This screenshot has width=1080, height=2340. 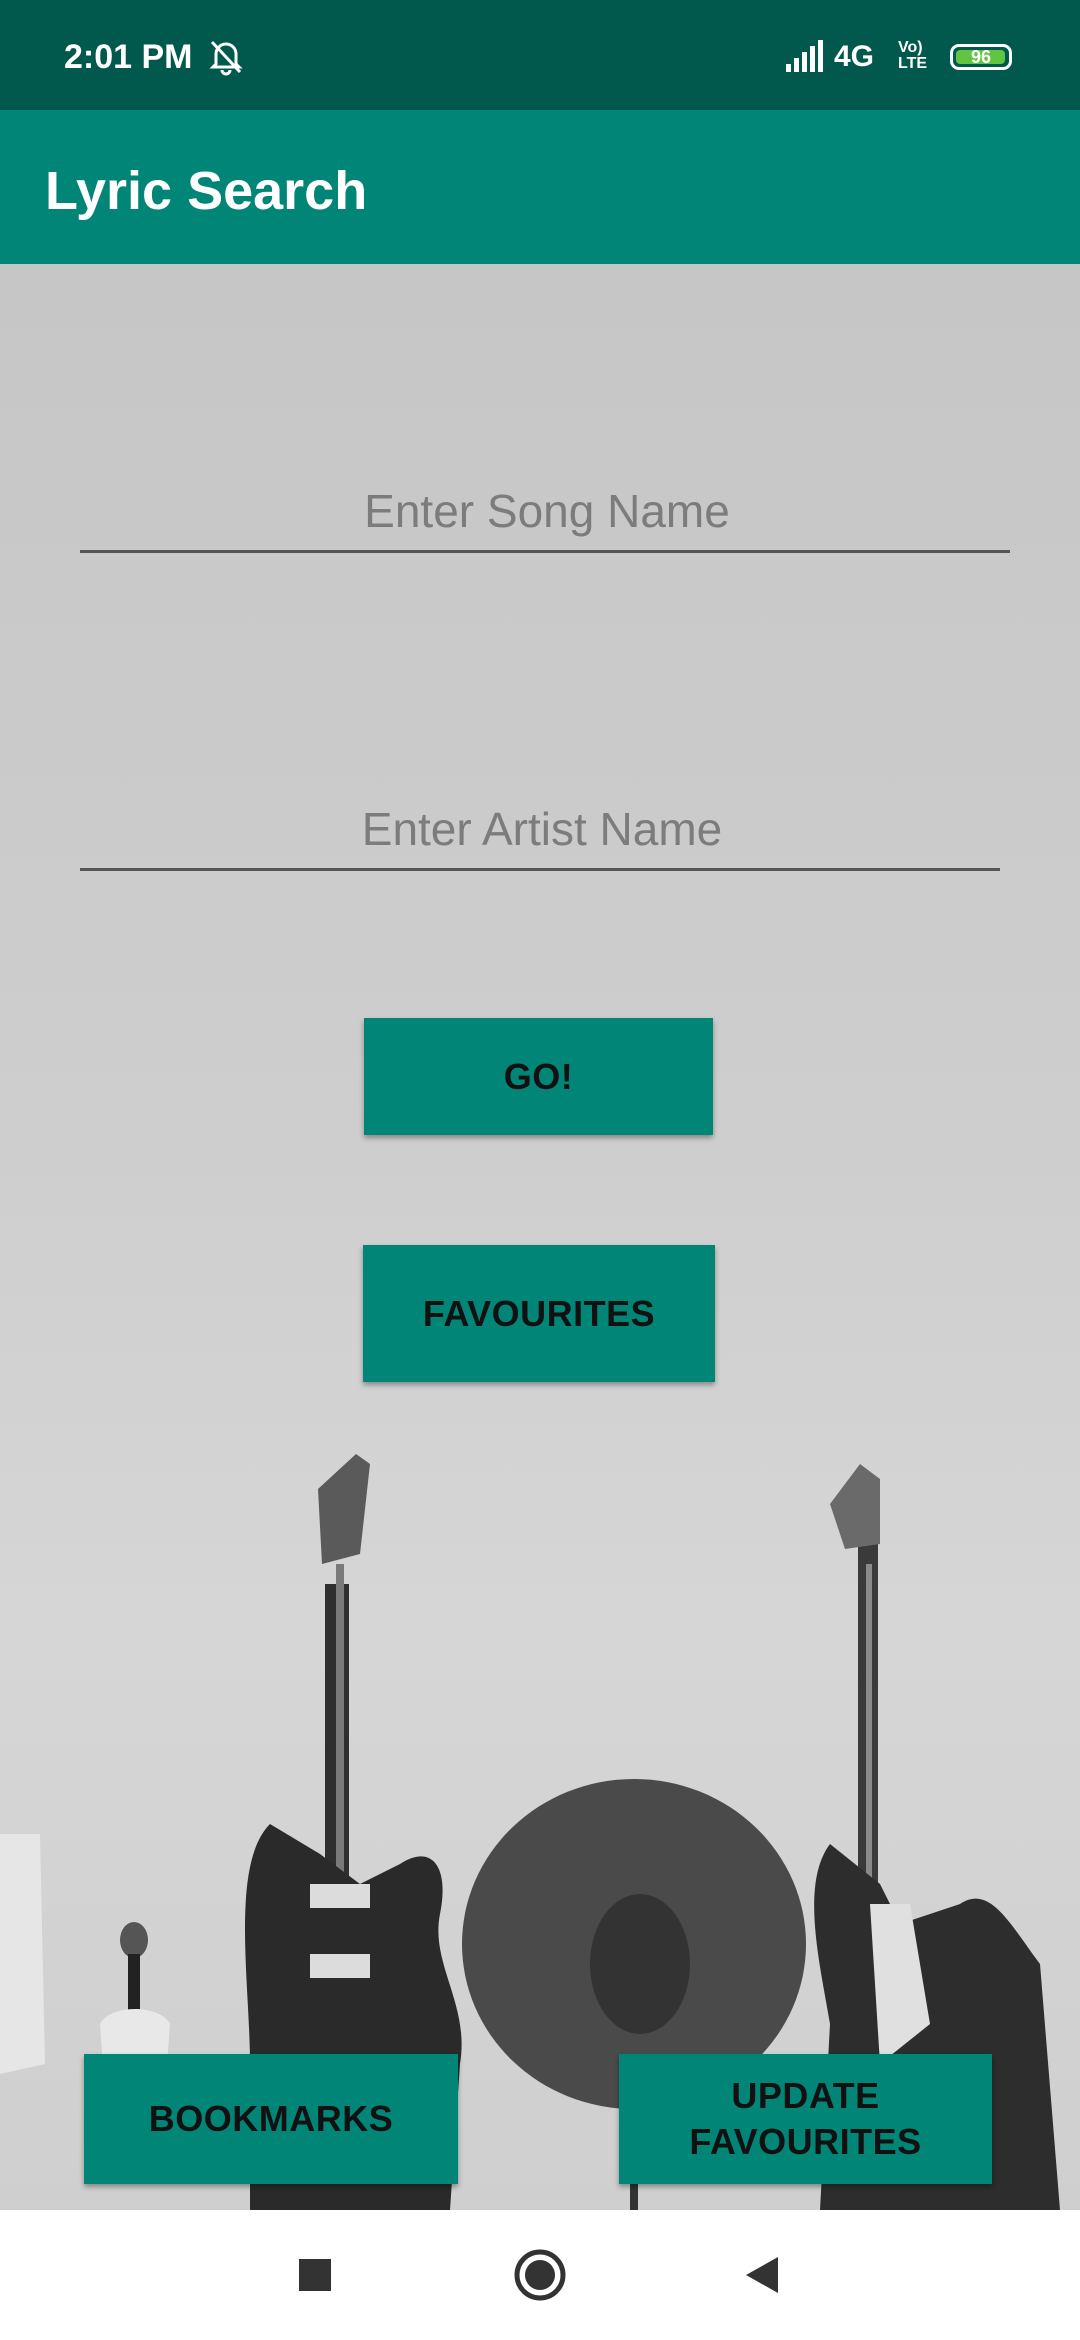 I want to click on status-time: 2:01 PM, so click(x=128, y=57).